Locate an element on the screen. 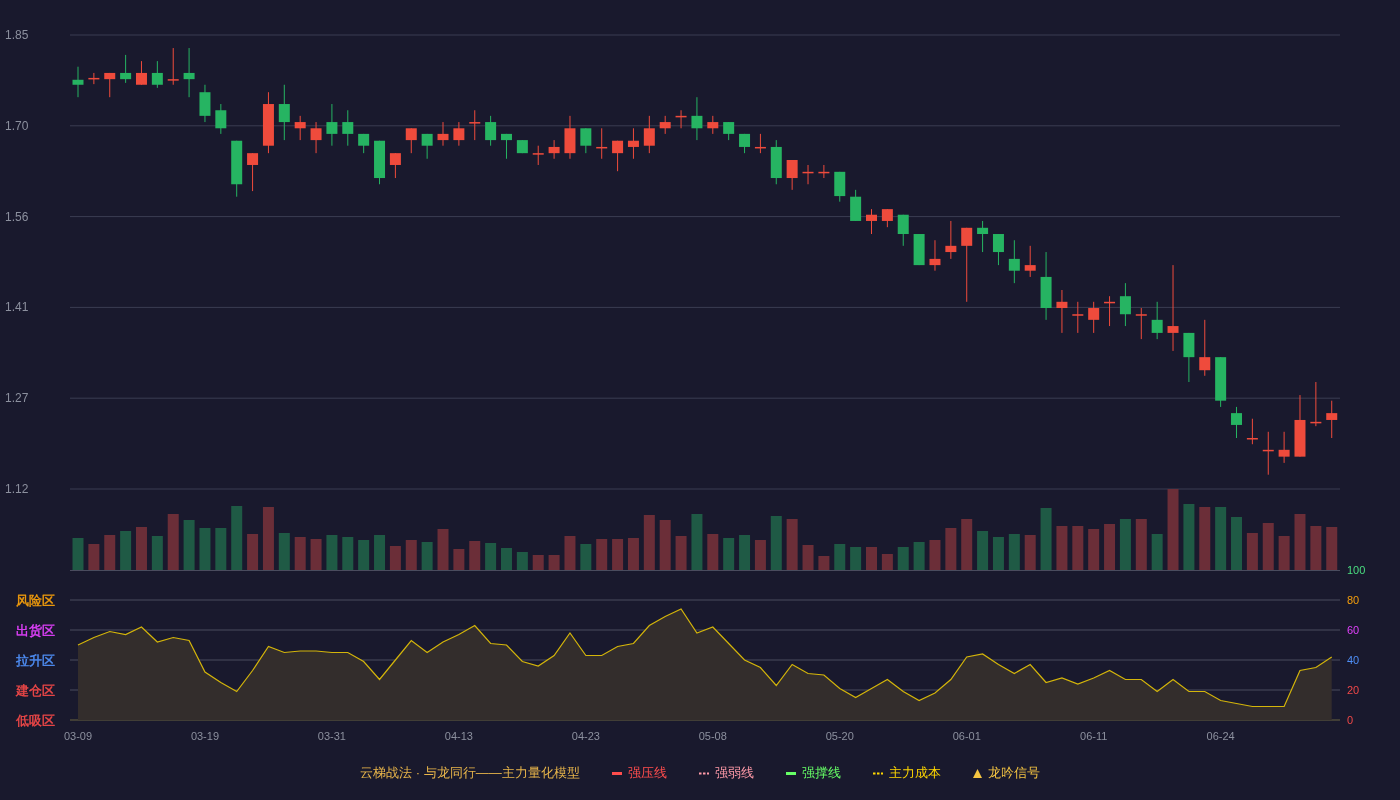 This screenshot has height=800, width=1400. axis-label: 0 is located at coordinates (1350, 720).